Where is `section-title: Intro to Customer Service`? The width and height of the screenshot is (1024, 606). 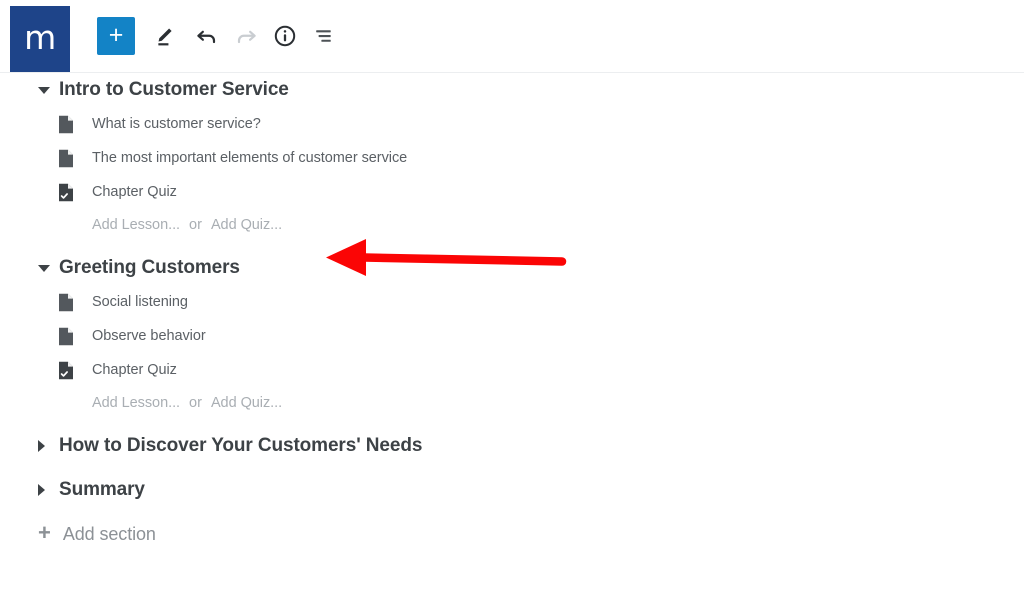 section-title: Intro to Customer Service is located at coordinates (174, 89).